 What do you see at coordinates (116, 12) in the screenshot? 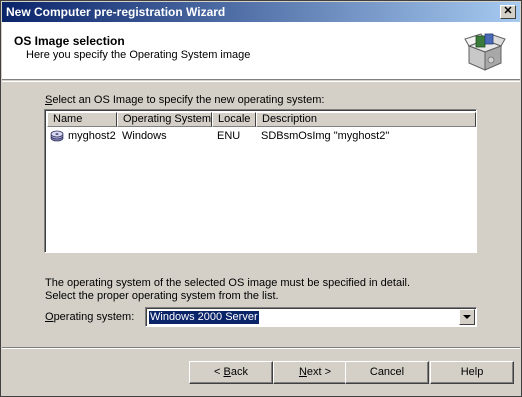
I see `window-title: New Computer pre-registration Wizard` at bounding box center [116, 12].